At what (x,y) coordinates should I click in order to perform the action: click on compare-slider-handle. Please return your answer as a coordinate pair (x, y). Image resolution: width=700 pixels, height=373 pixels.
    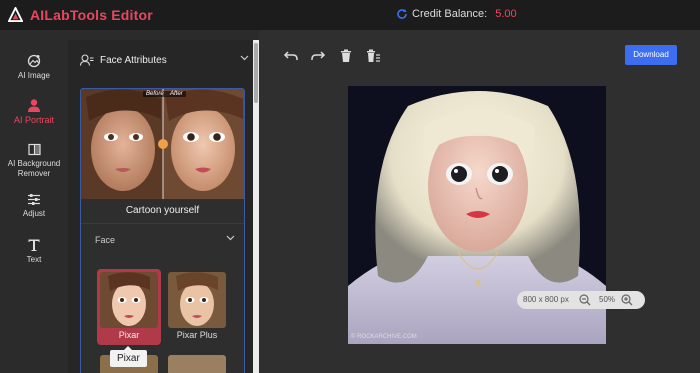
    Looking at the image, I should click on (163, 144).